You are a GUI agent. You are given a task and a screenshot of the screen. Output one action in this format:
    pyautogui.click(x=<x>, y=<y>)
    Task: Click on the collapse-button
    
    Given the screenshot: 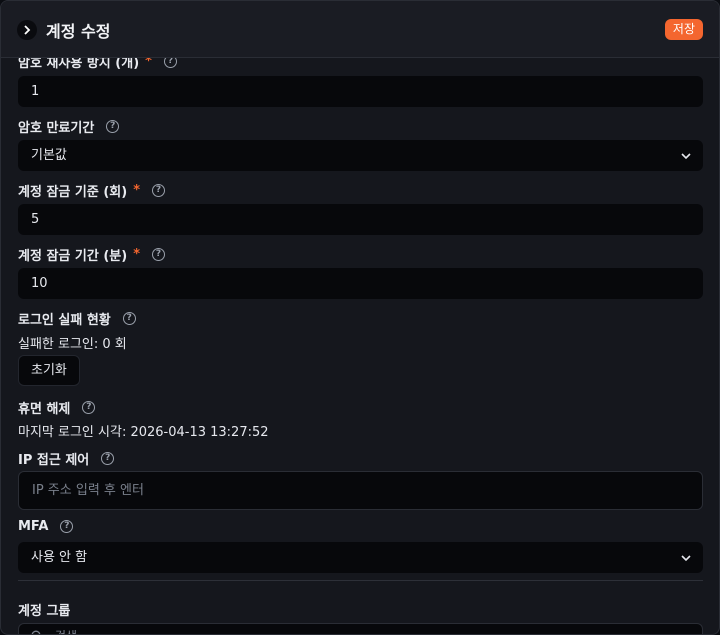 What is the action you would take?
    pyautogui.click(x=27, y=30)
    